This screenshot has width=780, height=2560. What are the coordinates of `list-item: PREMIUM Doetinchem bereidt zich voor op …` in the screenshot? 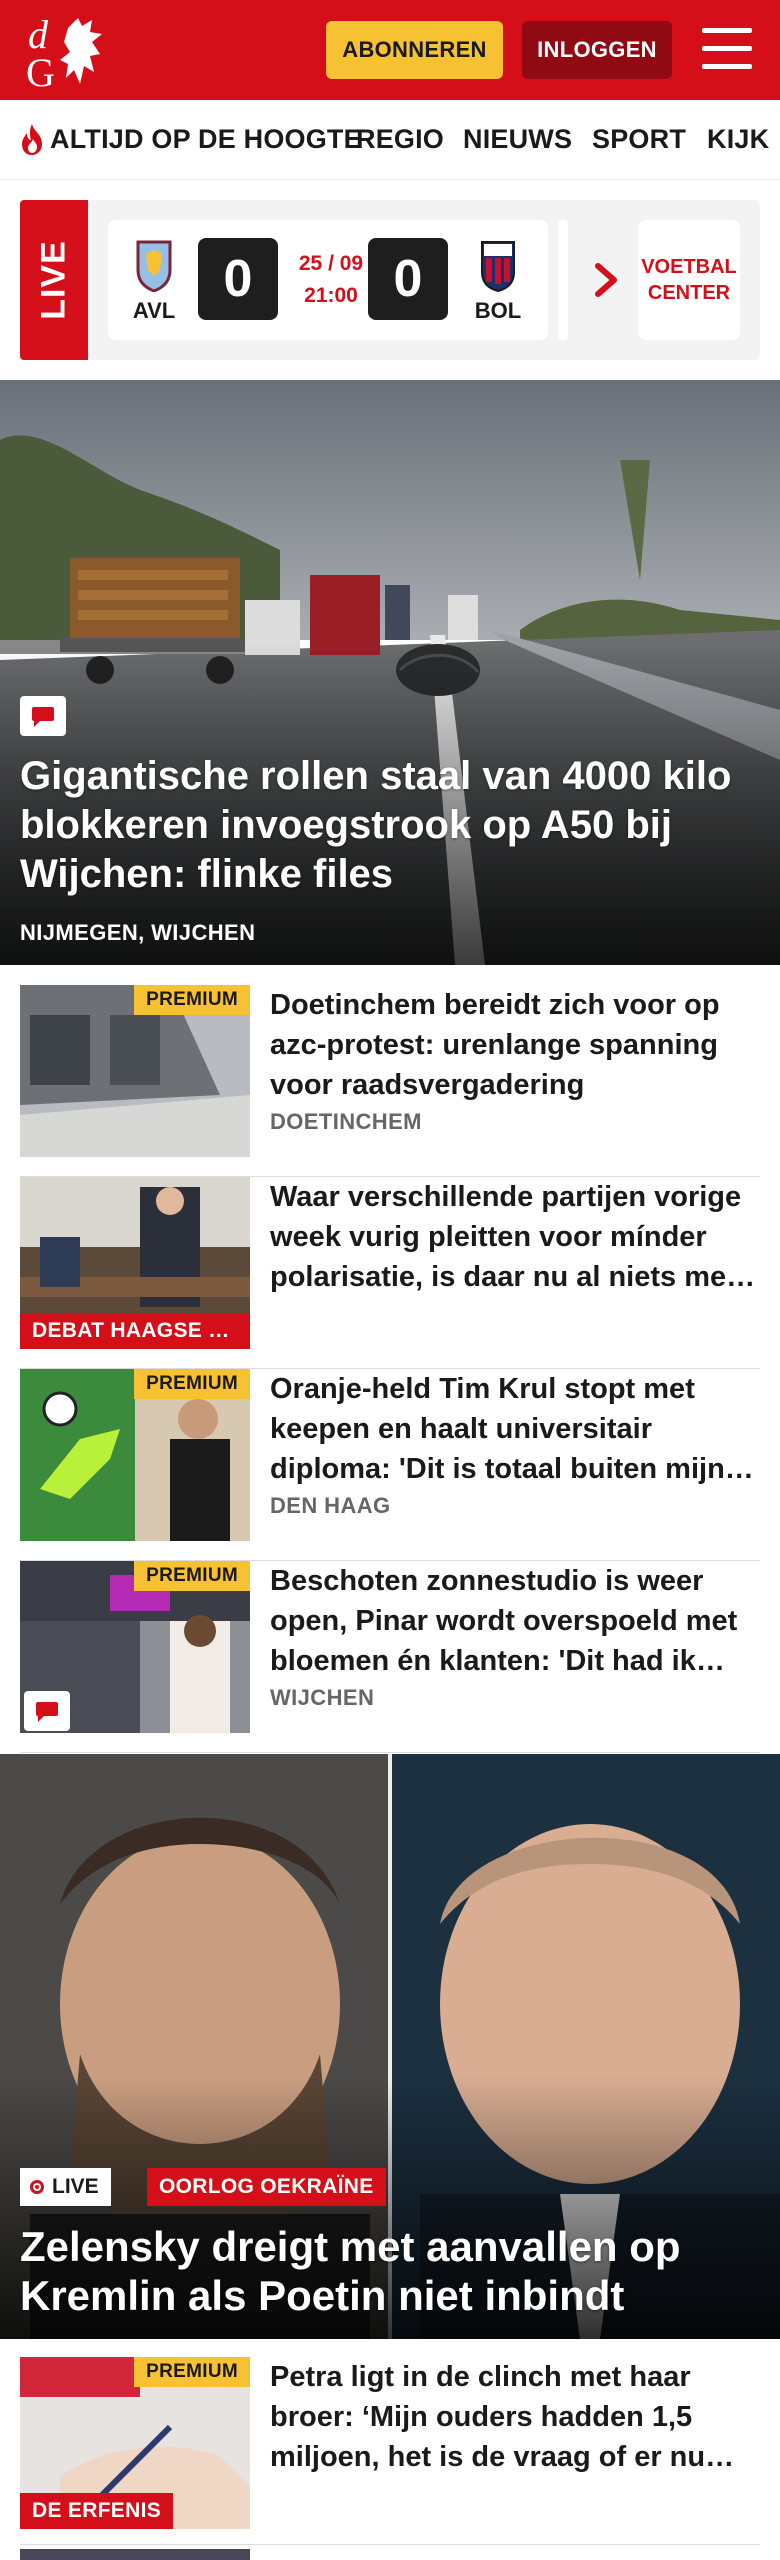 It's located at (390, 1081).